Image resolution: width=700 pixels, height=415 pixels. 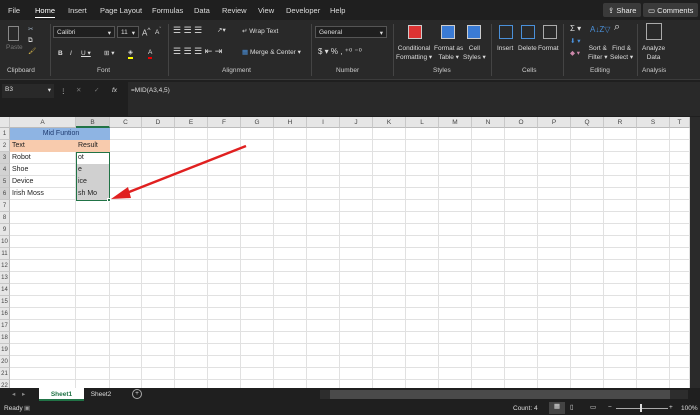 I want to click on status-count: Count: 4, so click(x=525, y=408).